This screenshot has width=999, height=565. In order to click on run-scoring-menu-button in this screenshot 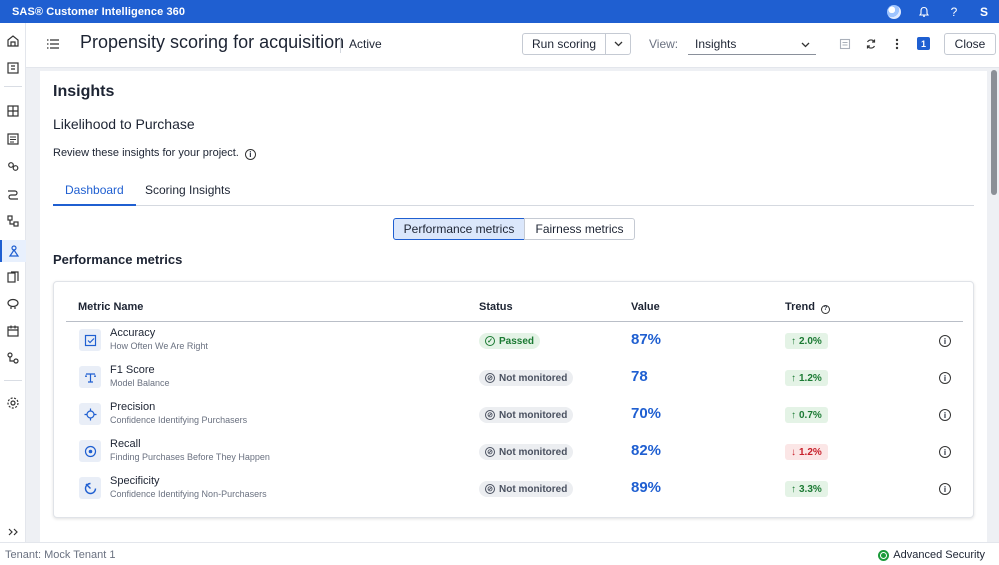, I will do `click(618, 44)`.